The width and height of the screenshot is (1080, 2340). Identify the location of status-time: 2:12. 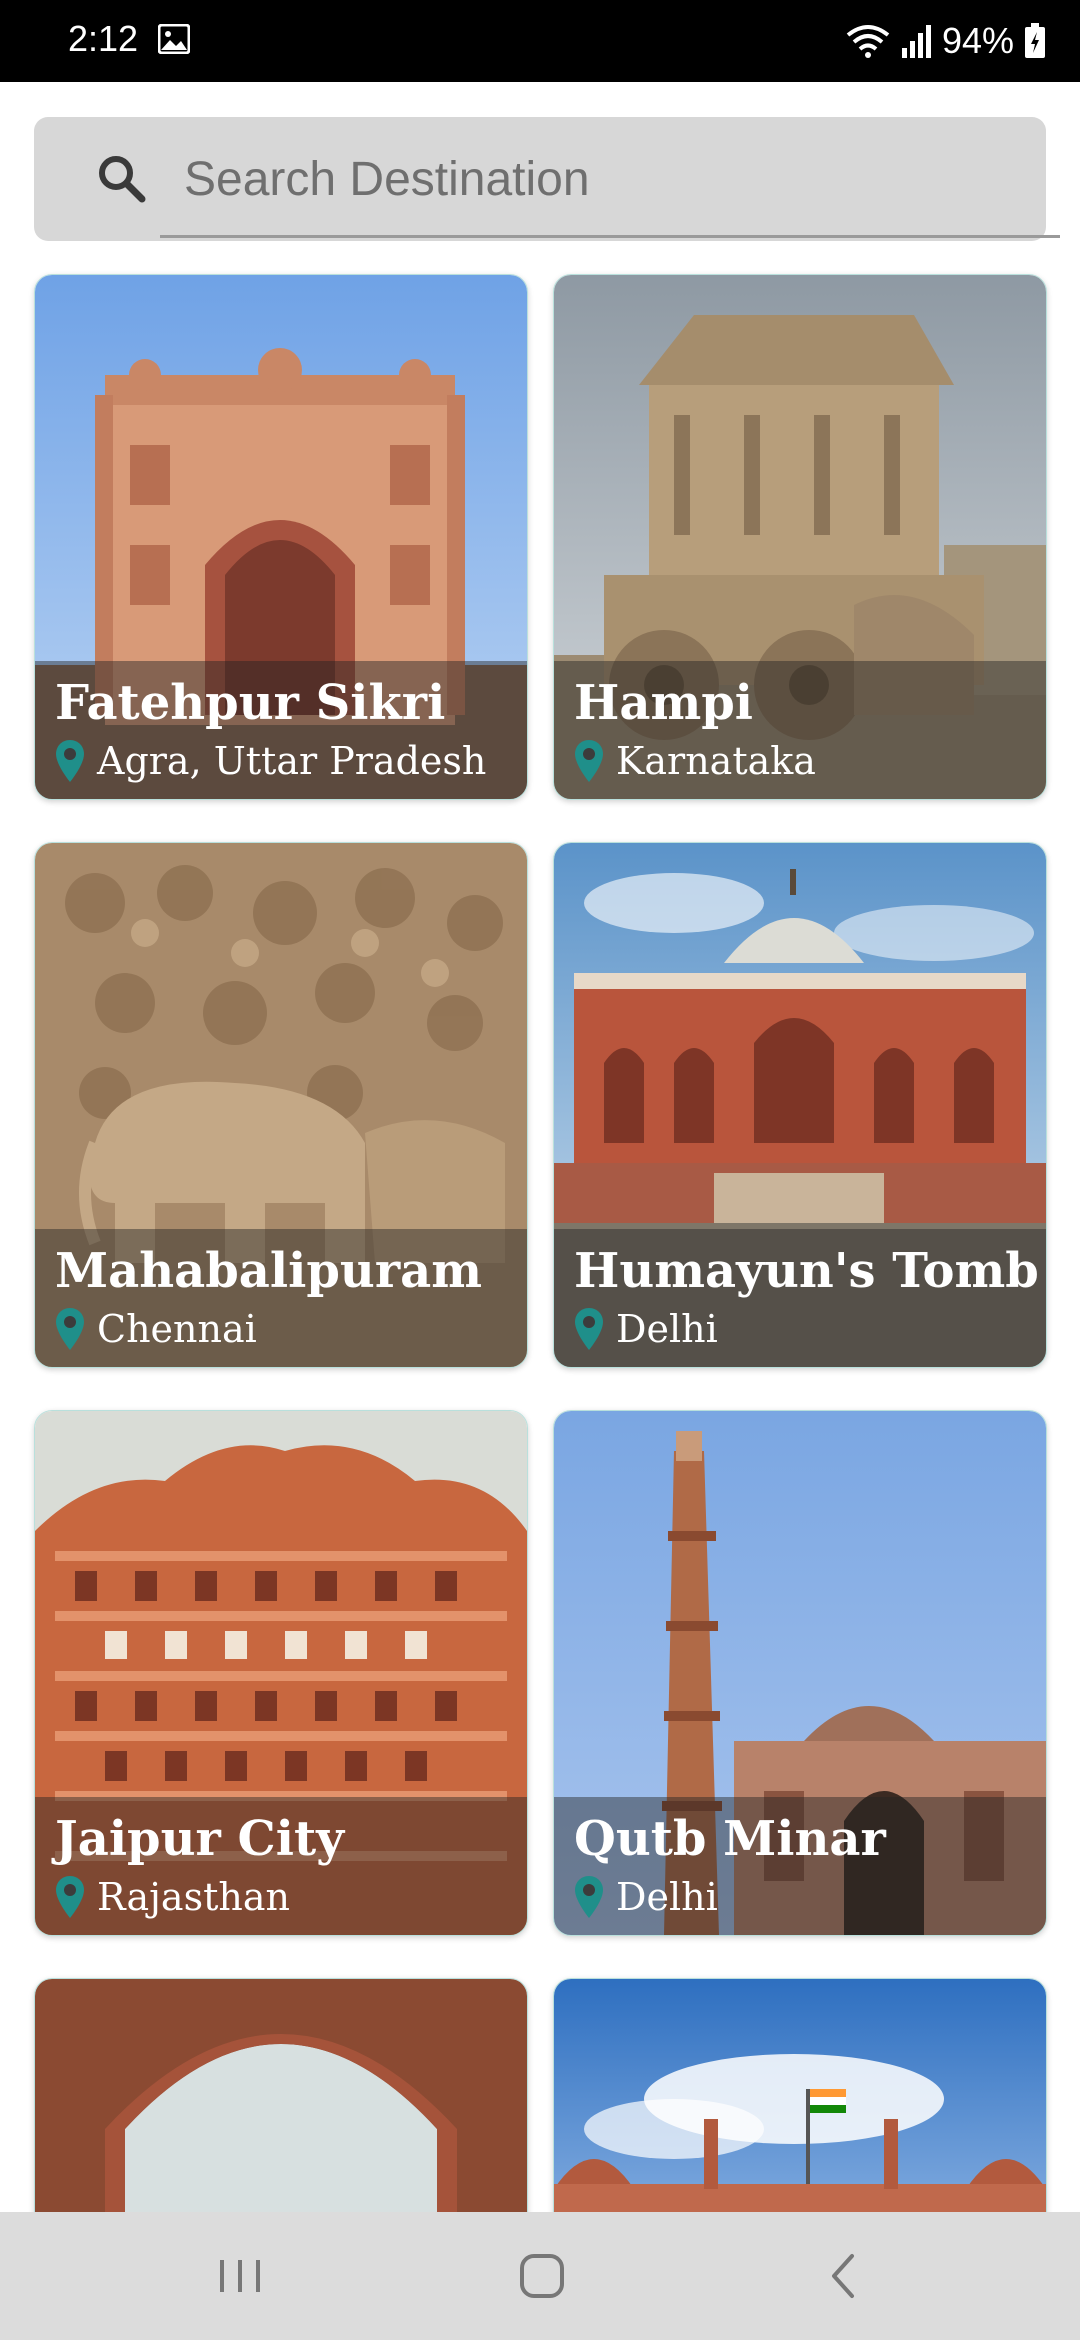
(103, 38).